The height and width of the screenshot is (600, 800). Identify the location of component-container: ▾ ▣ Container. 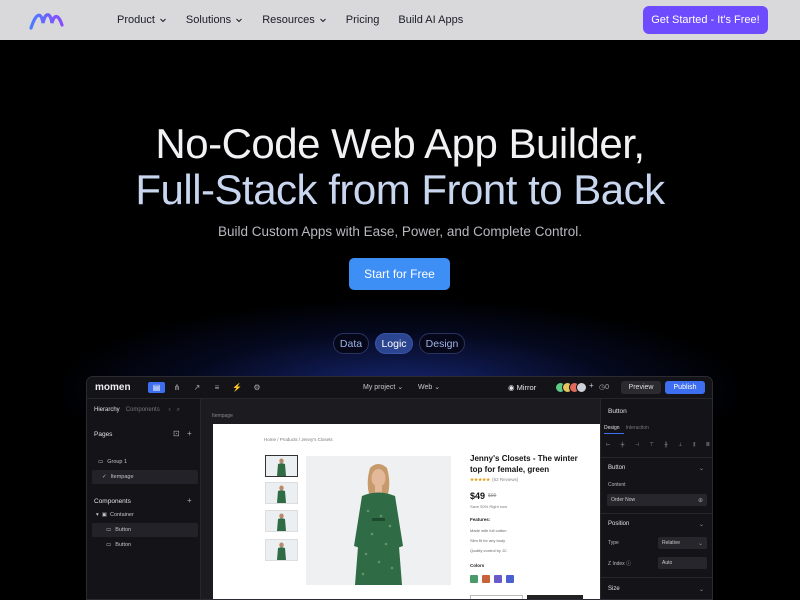
(145, 515).